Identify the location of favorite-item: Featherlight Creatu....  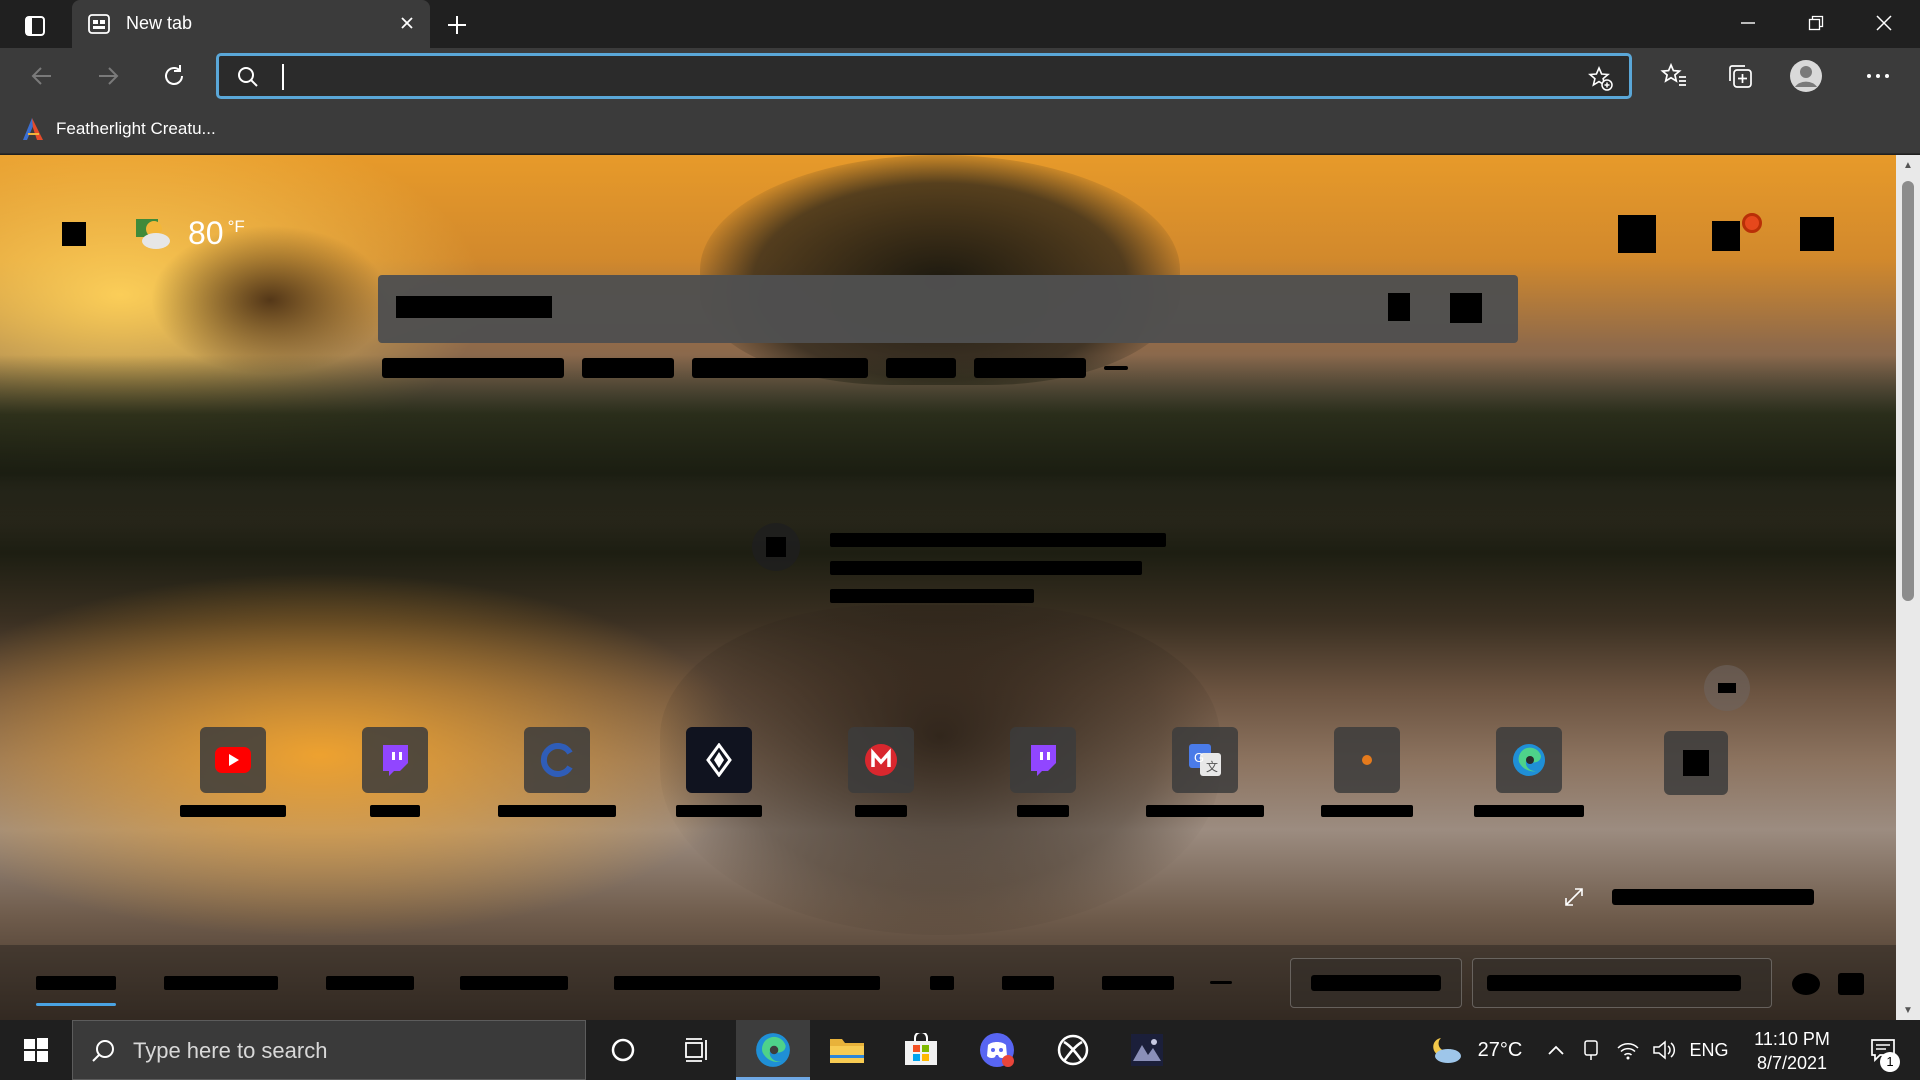
(118, 129).